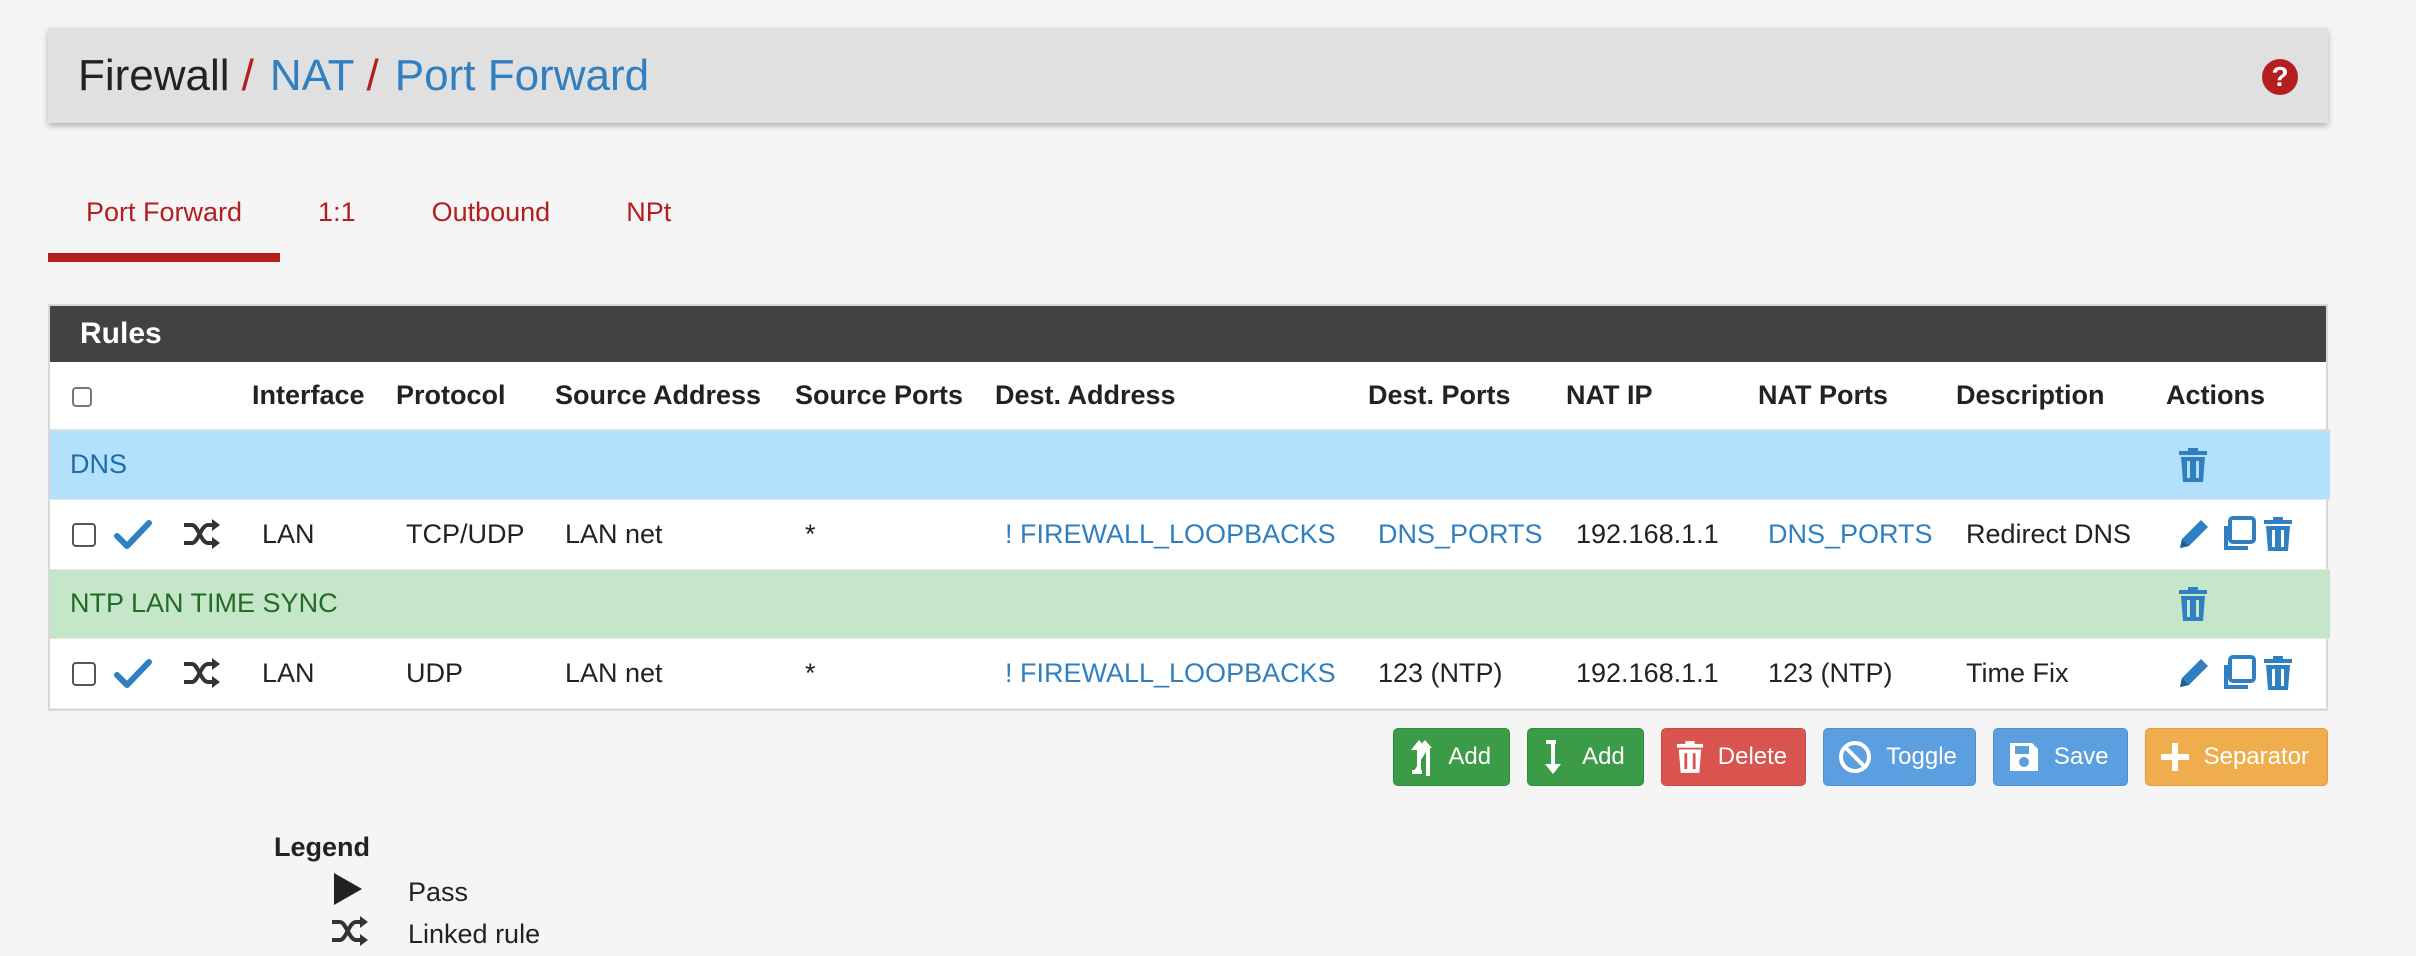 This screenshot has height=956, width=2416. What do you see at coordinates (522, 76) in the screenshot?
I see `breadcrumb-port-forward-link: Port Forward` at bounding box center [522, 76].